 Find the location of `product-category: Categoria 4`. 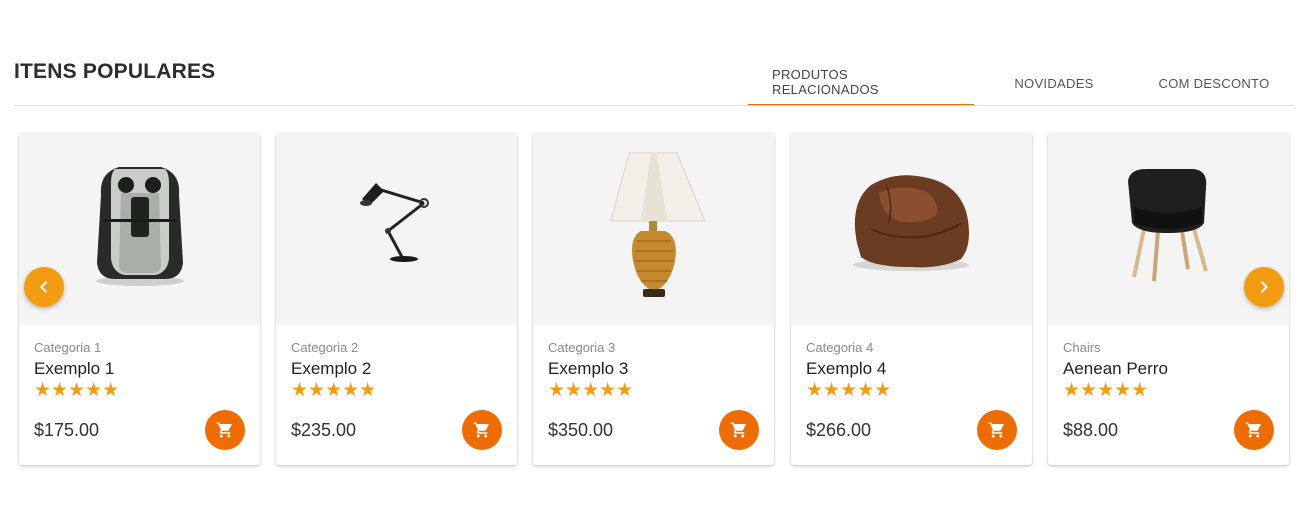

product-category: Categoria 4 is located at coordinates (840, 347).